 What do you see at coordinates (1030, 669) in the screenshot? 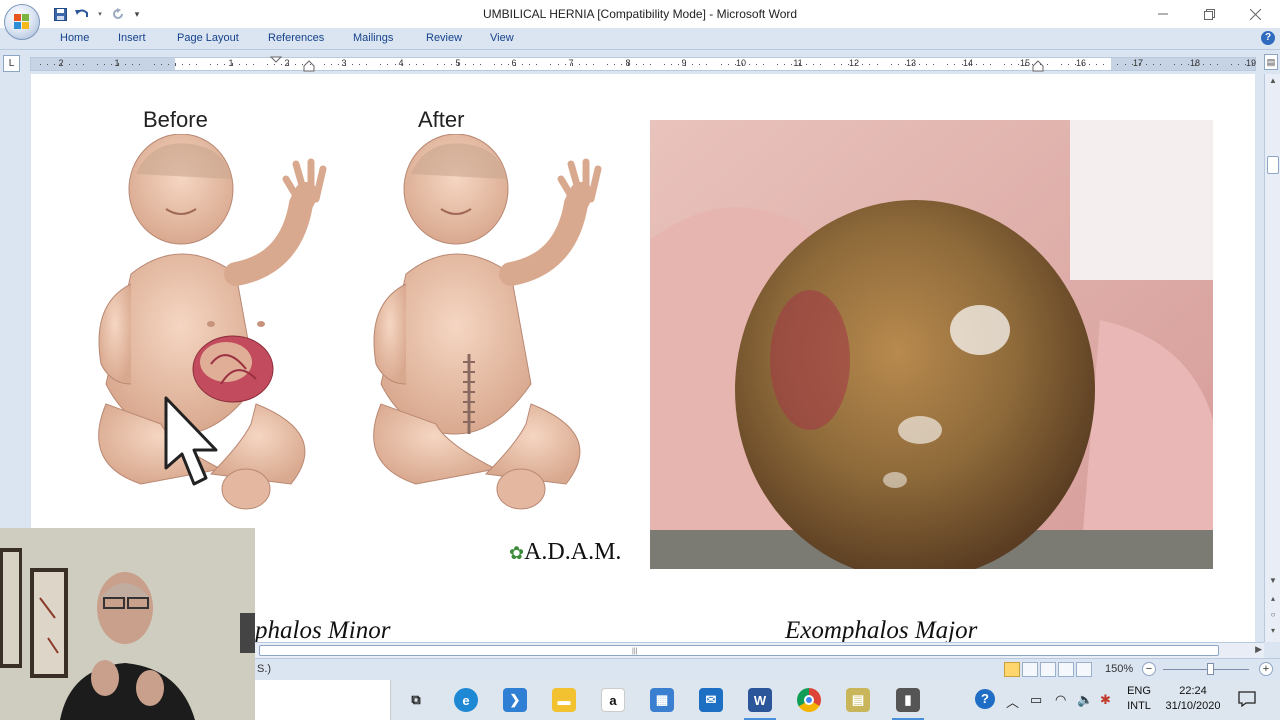
I see `full-screen-reading-view-button` at bounding box center [1030, 669].